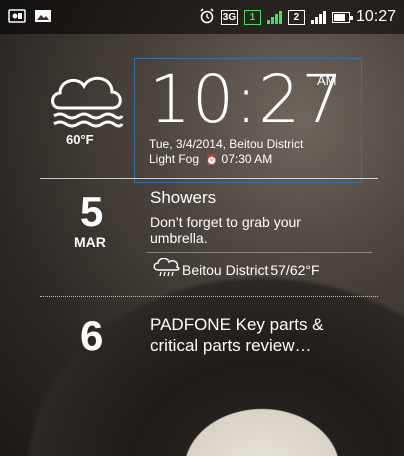 The image size is (404, 456). Describe the element at coordinates (327, 80) in the screenshot. I see `clock-ampm: AM` at that location.